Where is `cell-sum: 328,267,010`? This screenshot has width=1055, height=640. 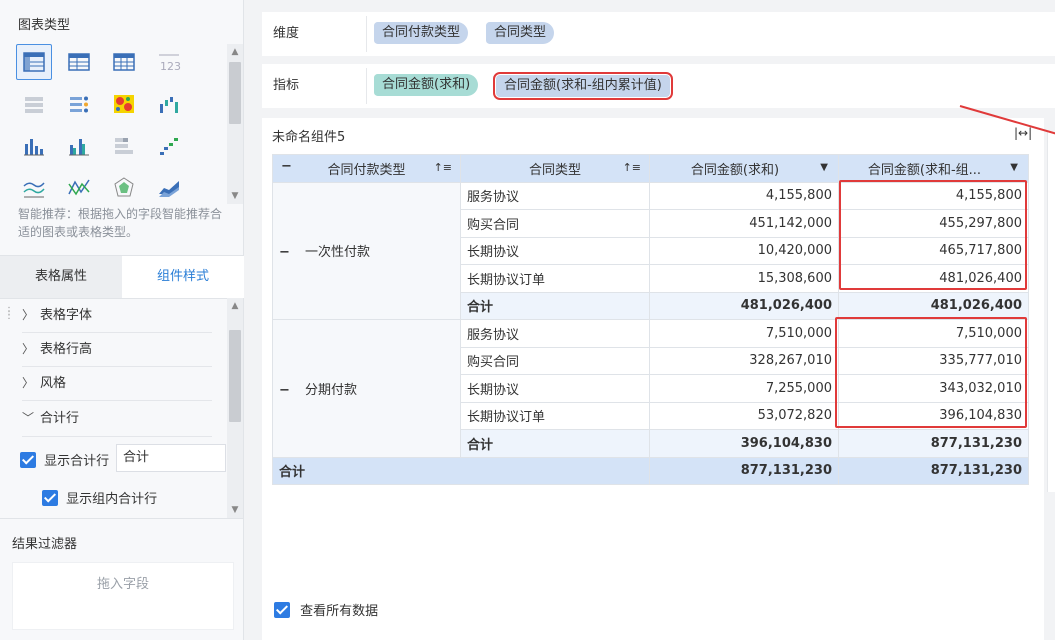 cell-sum: 328,267,010 is located at coordinates (744, 360).